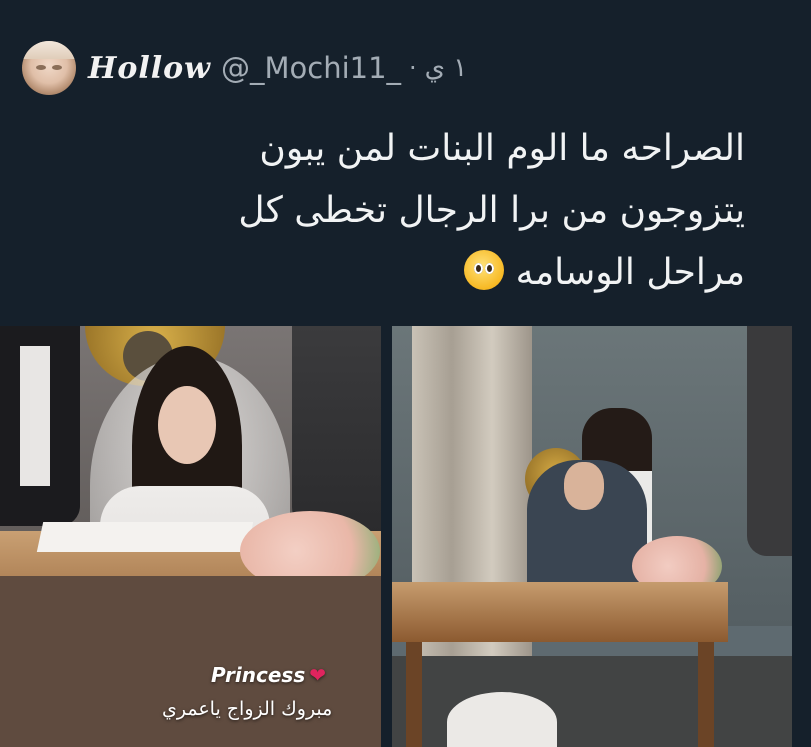 The height and width of the screenshot is (747, 811). What do you see at coordinates (49, 50) in the screenshot?
I see `avatar-hair` at bounding box center [49, 50].